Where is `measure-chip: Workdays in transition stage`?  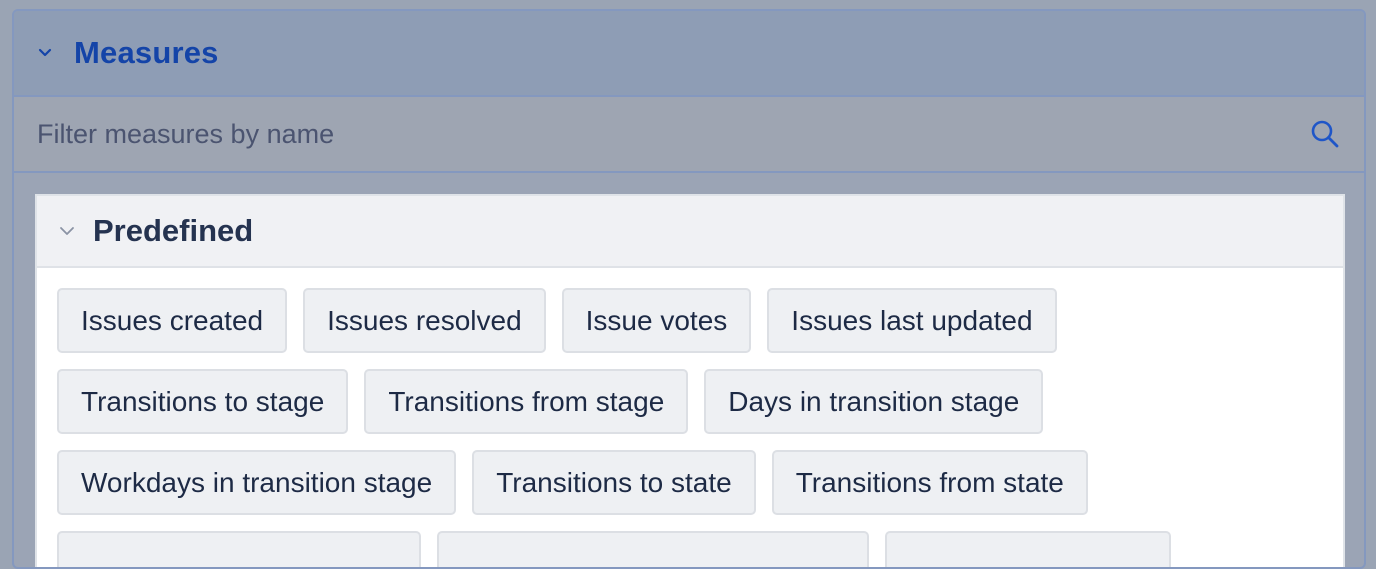 measure-chip: Workdays in transition stage is located at coordinates (257, 482).